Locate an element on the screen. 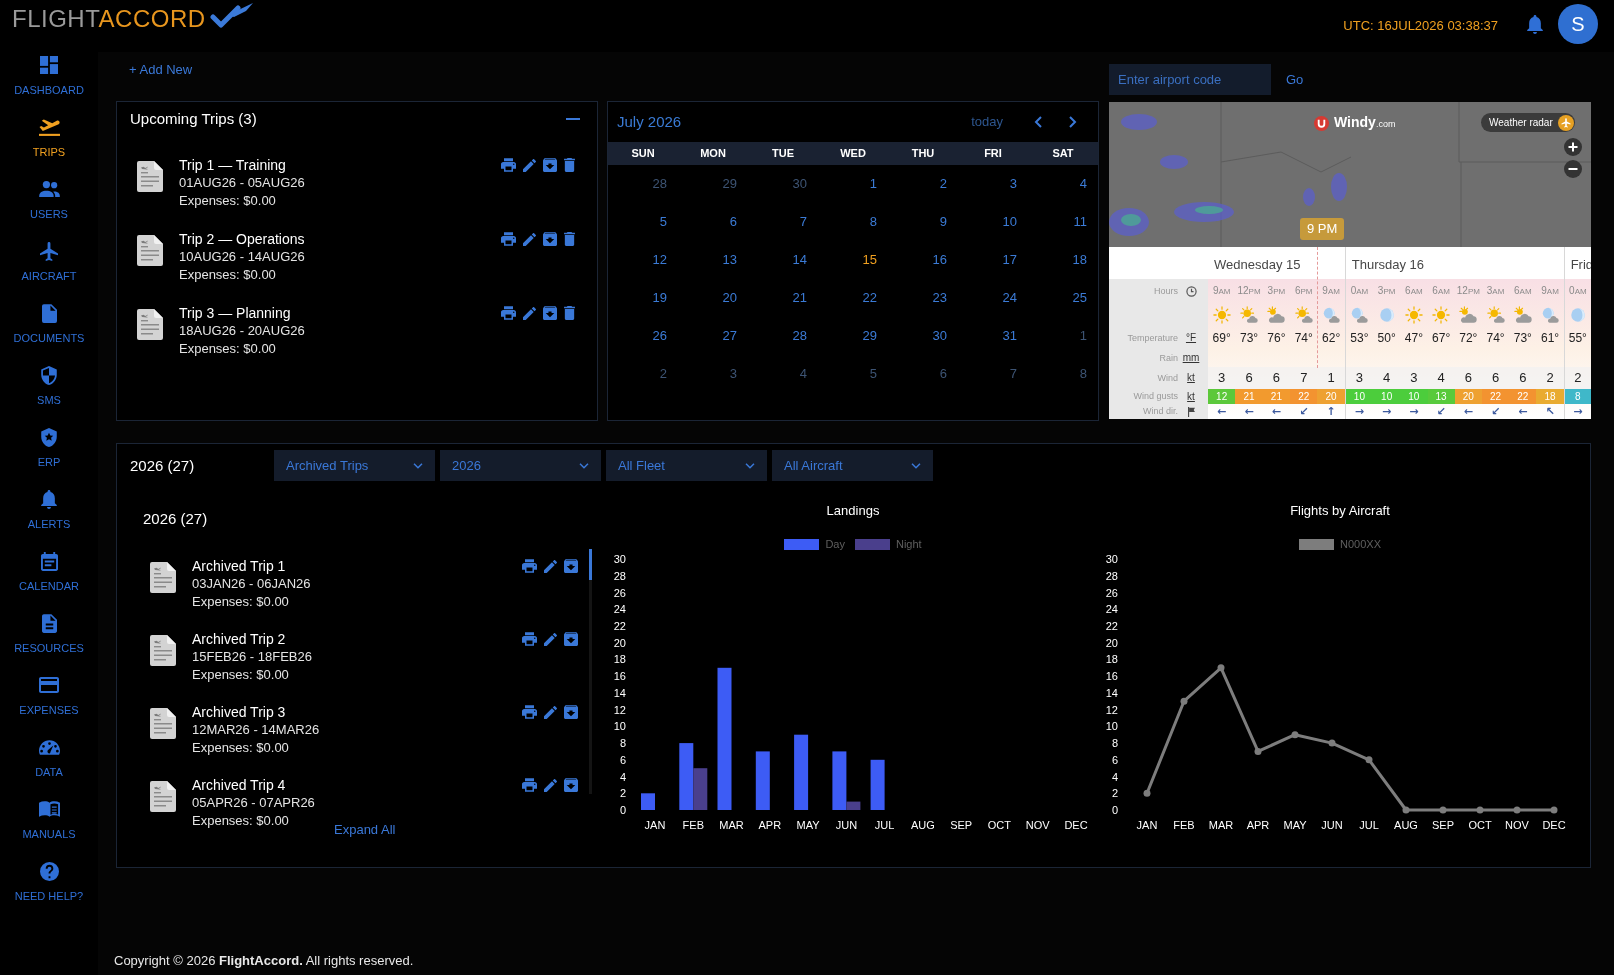  calendar-day: 25 is located at coordinates (1079, 298).